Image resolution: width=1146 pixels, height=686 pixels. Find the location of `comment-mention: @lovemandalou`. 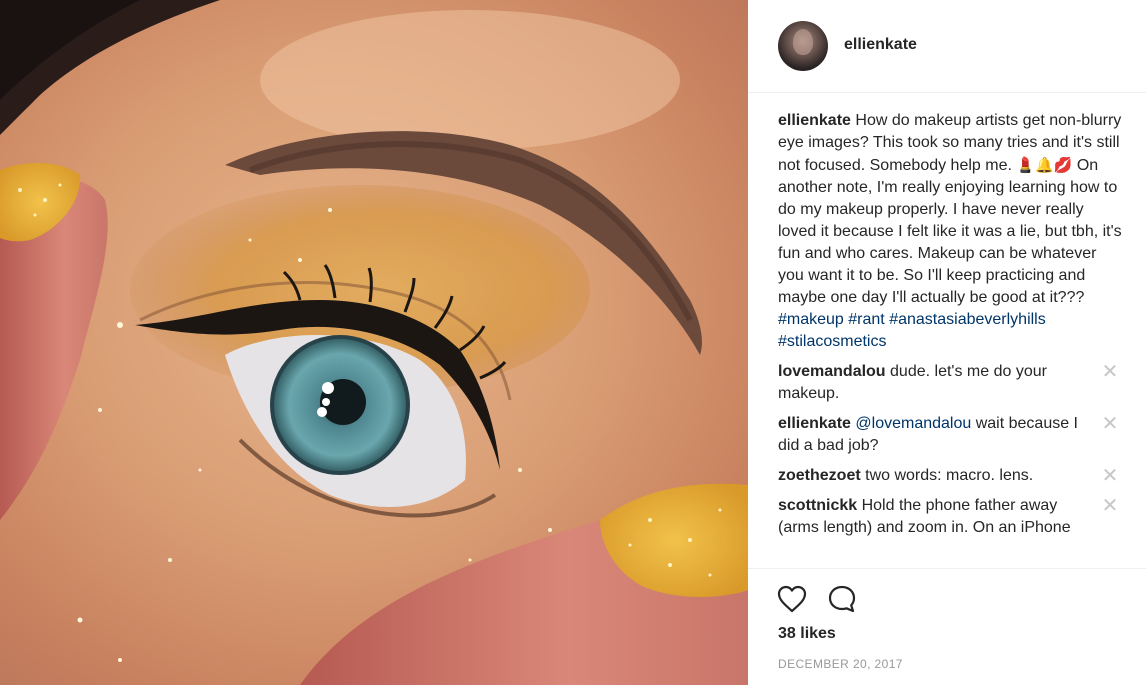

comment-mention: @lovemandalou is located at coordinates (913, 423).